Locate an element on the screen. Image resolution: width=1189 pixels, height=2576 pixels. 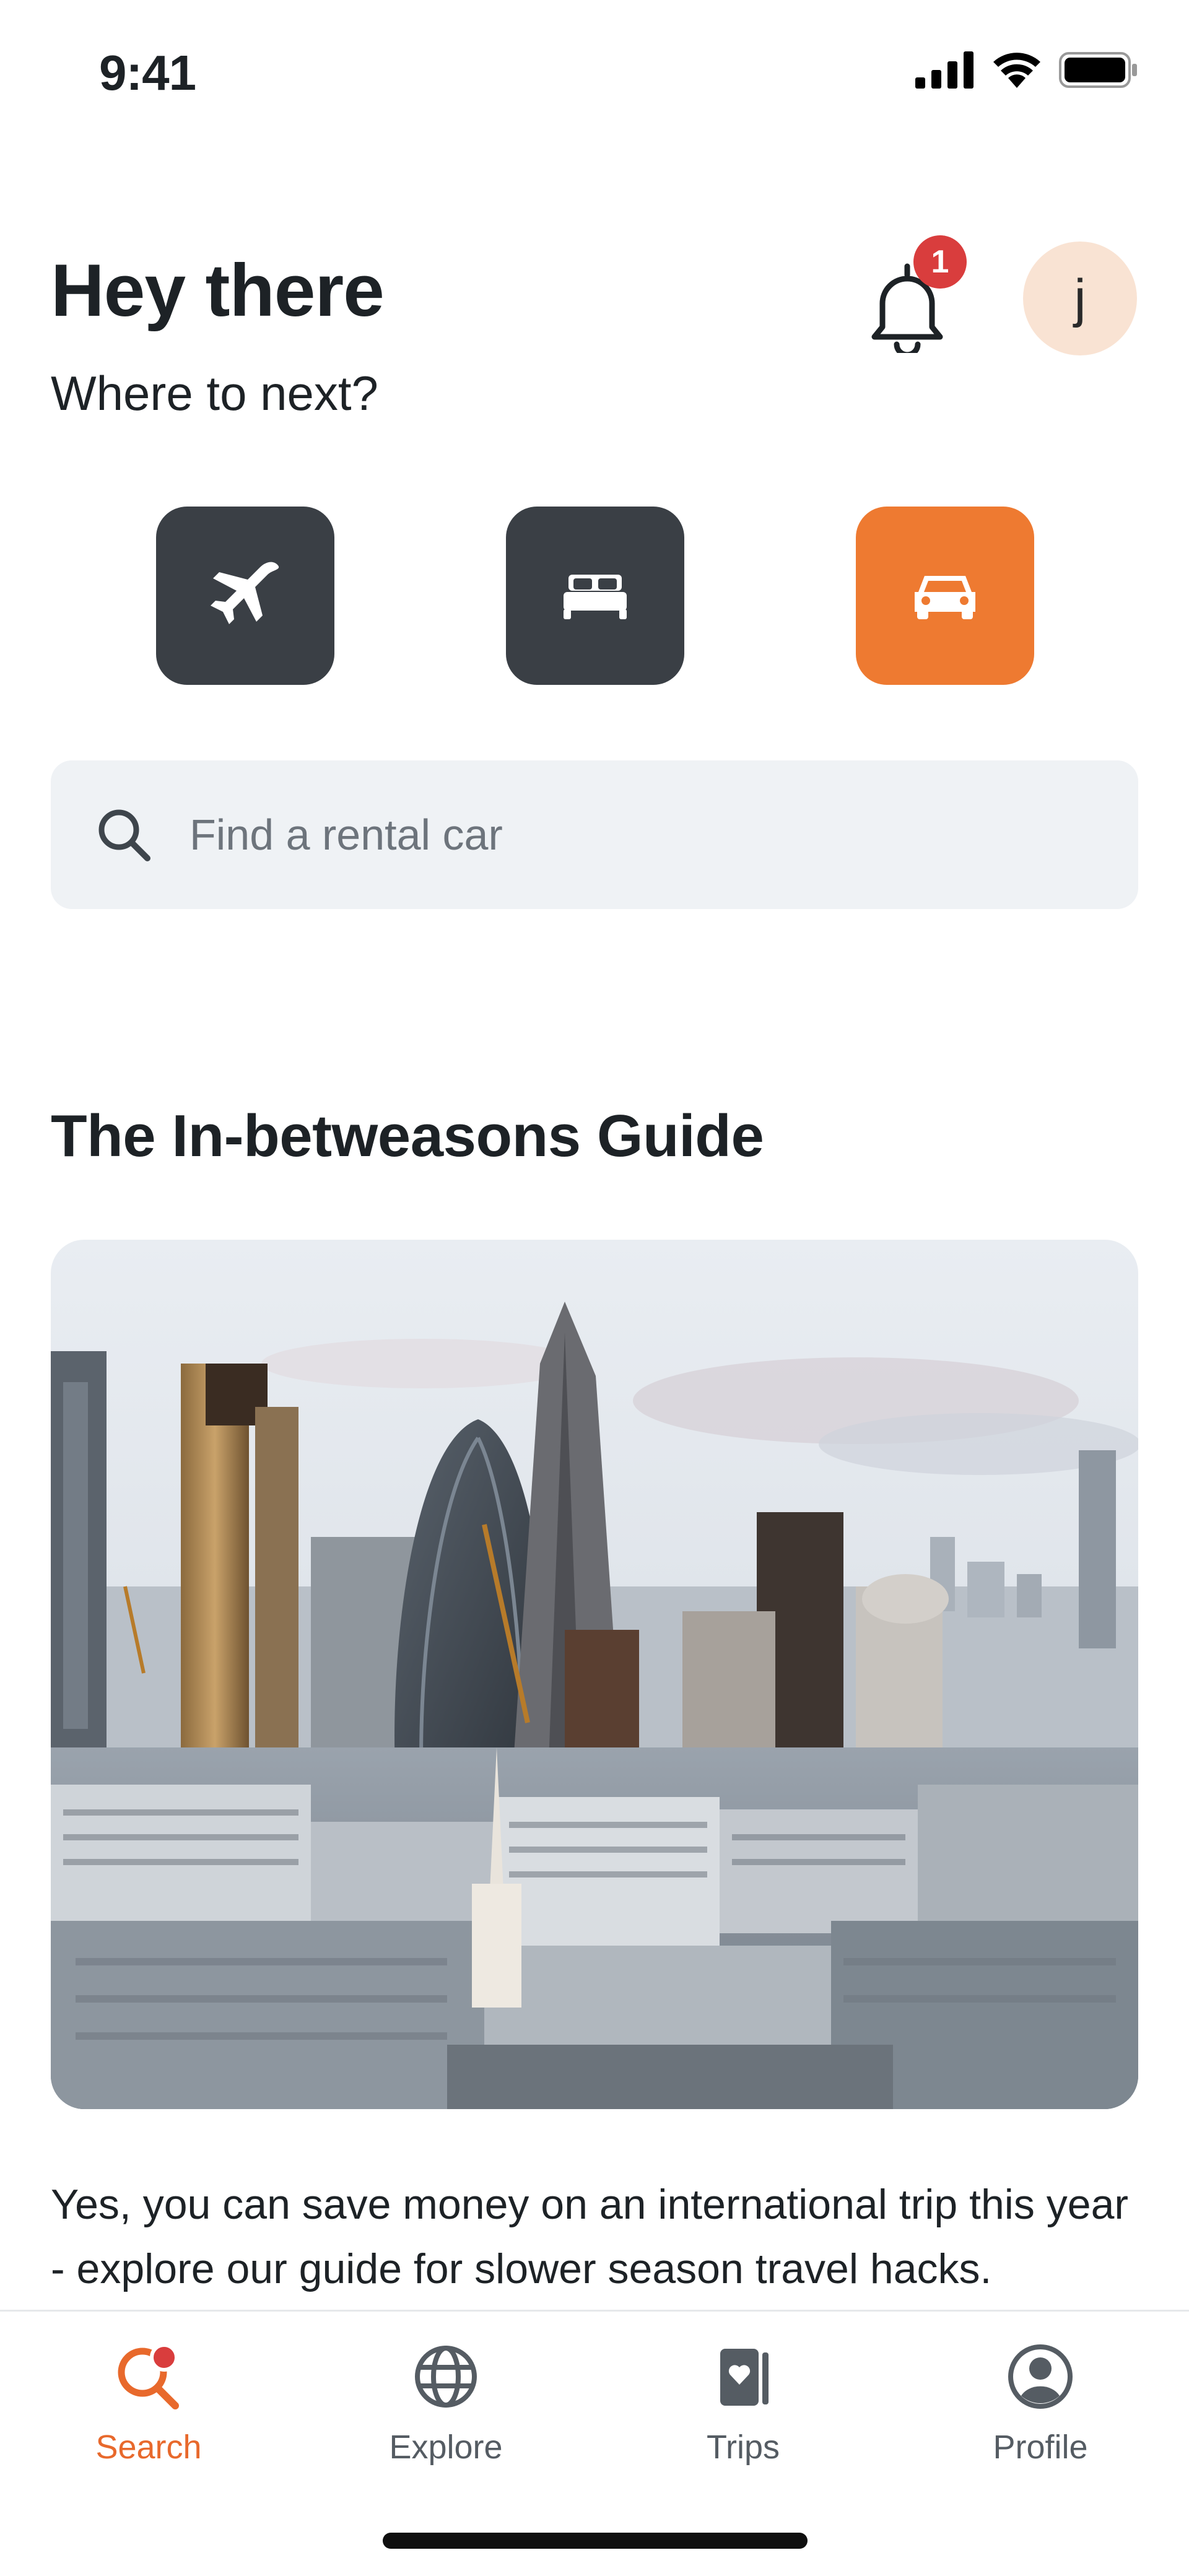
avatar: j is located at coordinates (1080, 298).